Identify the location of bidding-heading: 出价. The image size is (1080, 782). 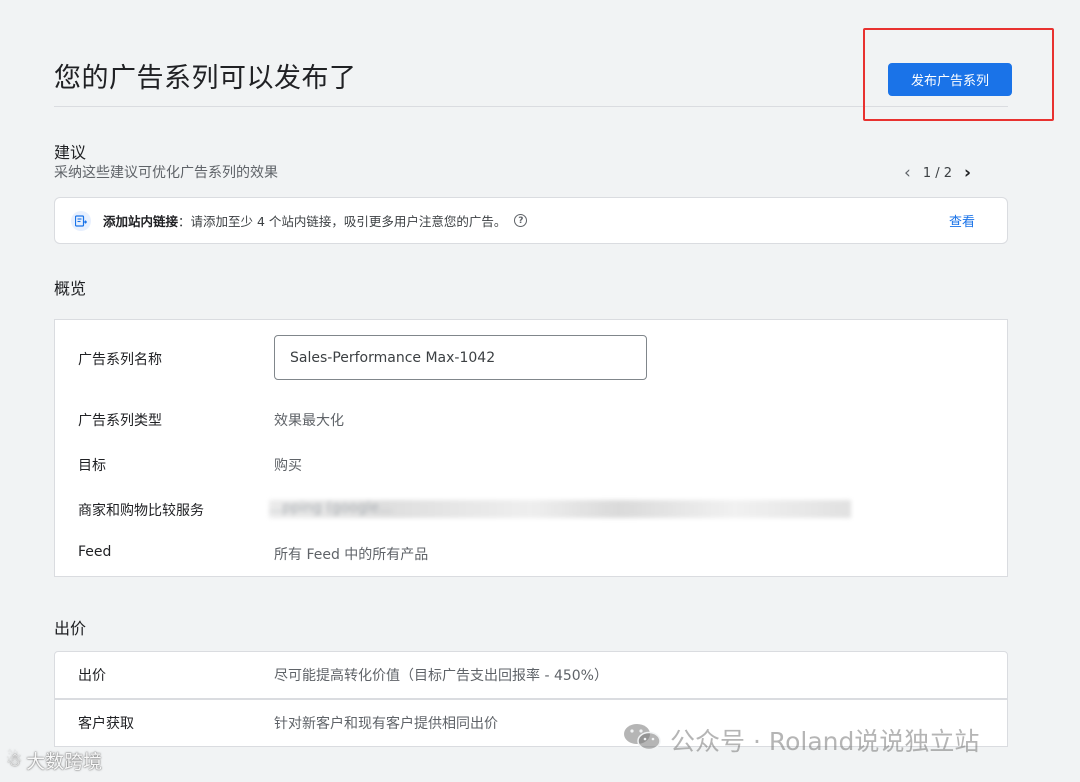
(70, 628).